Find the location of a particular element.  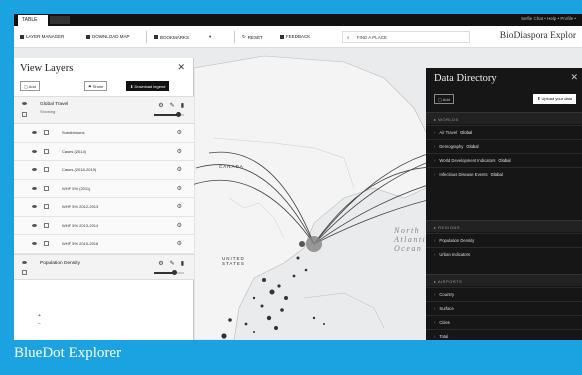

layers-icon is located at coordinates (22, 36).